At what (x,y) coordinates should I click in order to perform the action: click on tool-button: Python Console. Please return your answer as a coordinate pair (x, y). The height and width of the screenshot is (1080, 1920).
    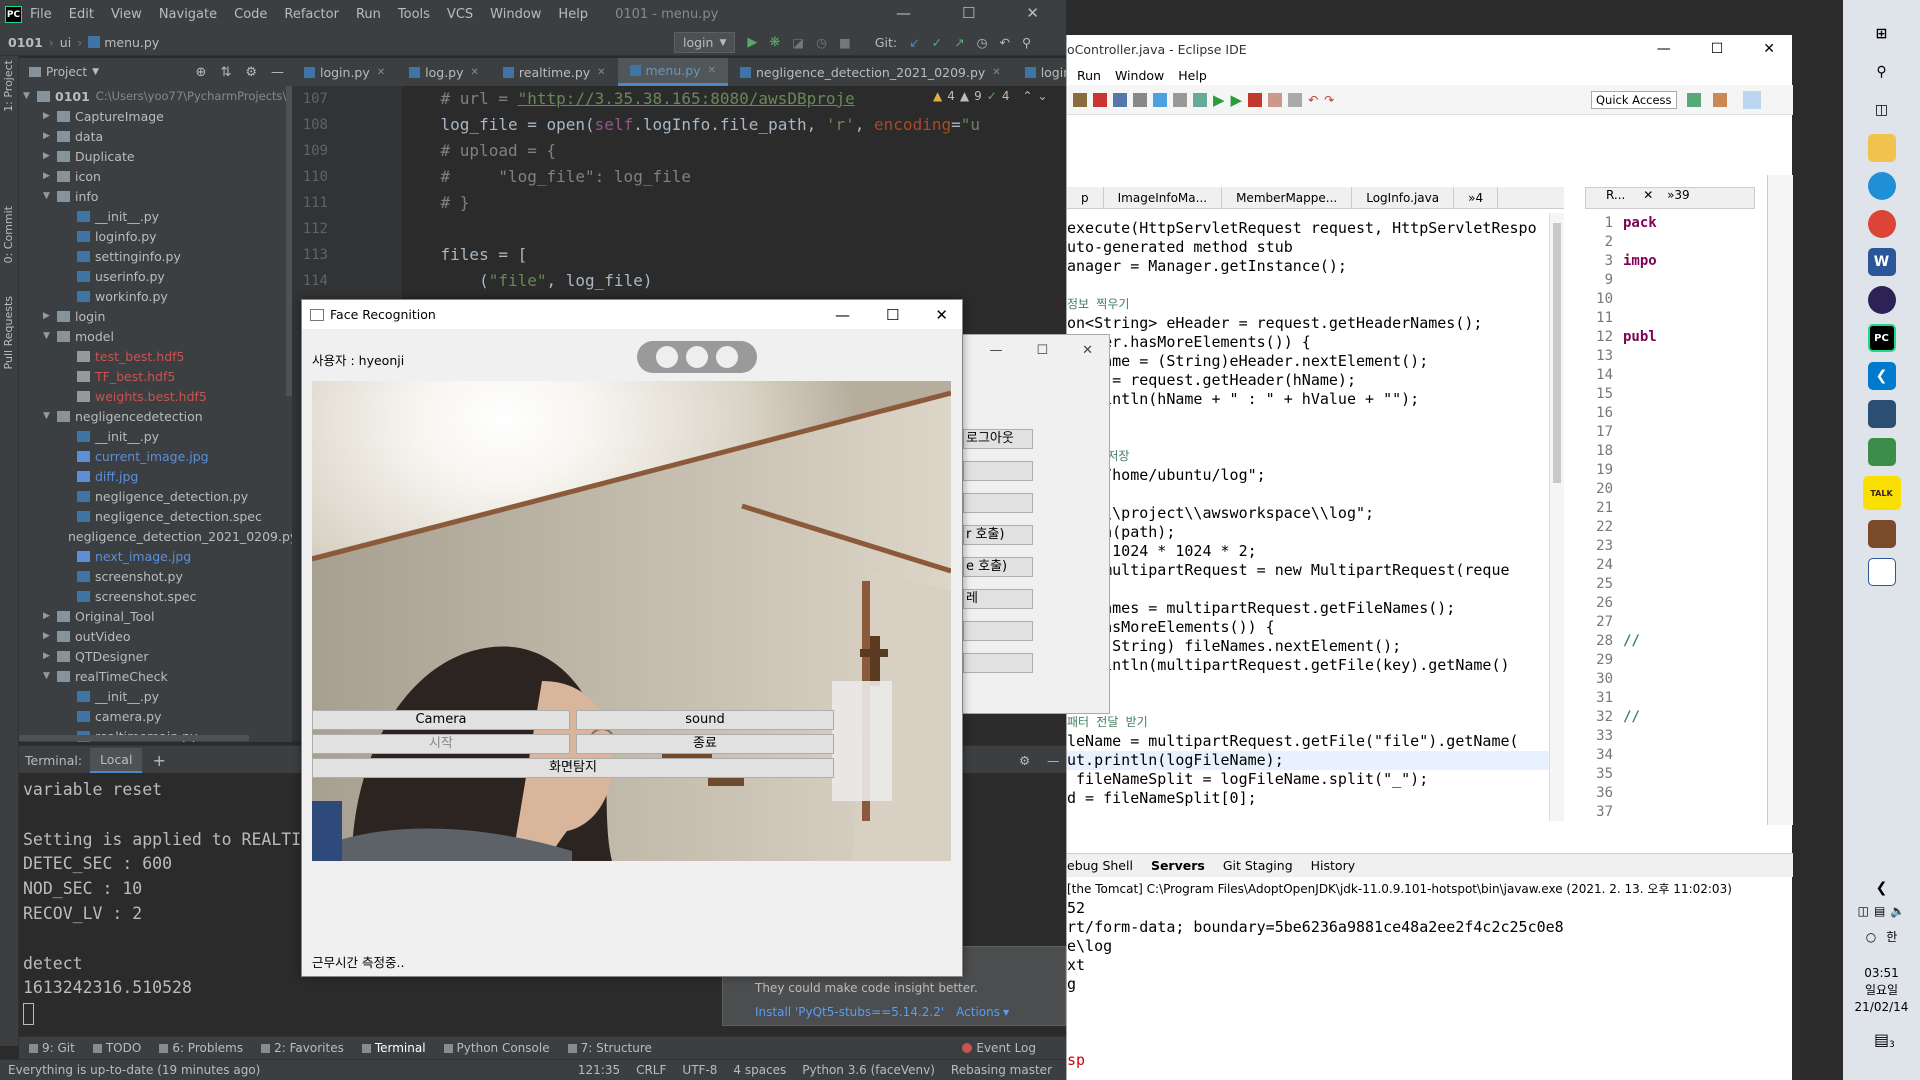
    Looking at the image, I should click on (496, 1048).